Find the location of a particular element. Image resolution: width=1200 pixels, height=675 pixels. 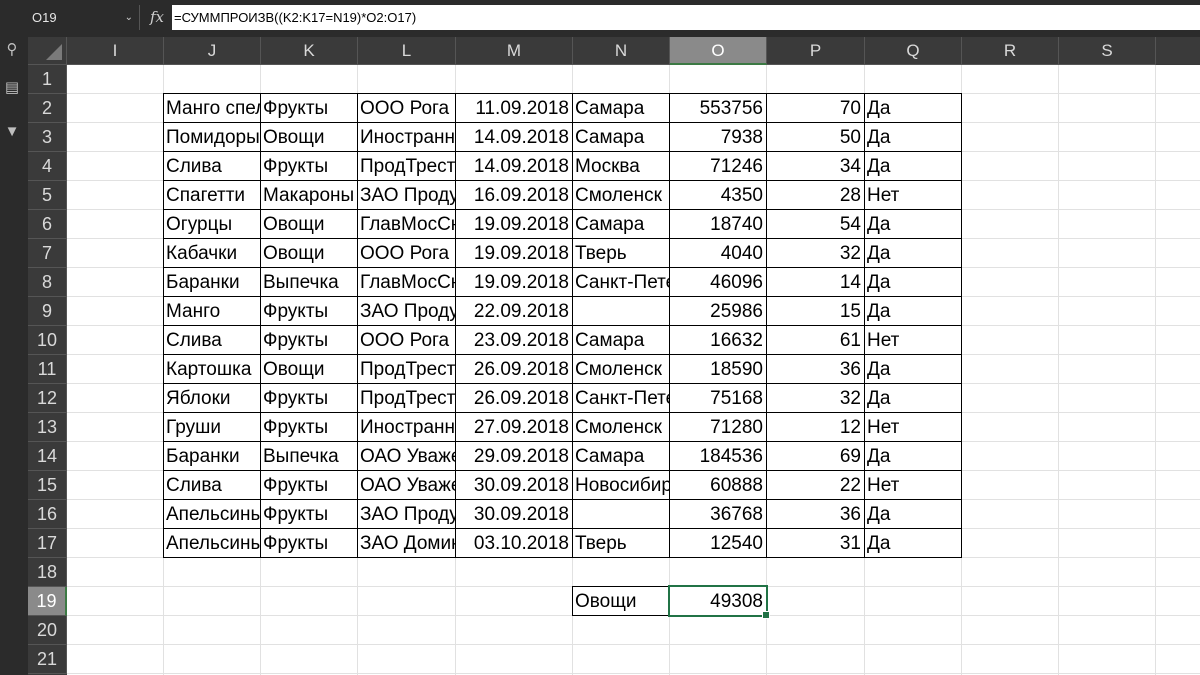

table-cell: 28 is located at coordinates (815, 195).